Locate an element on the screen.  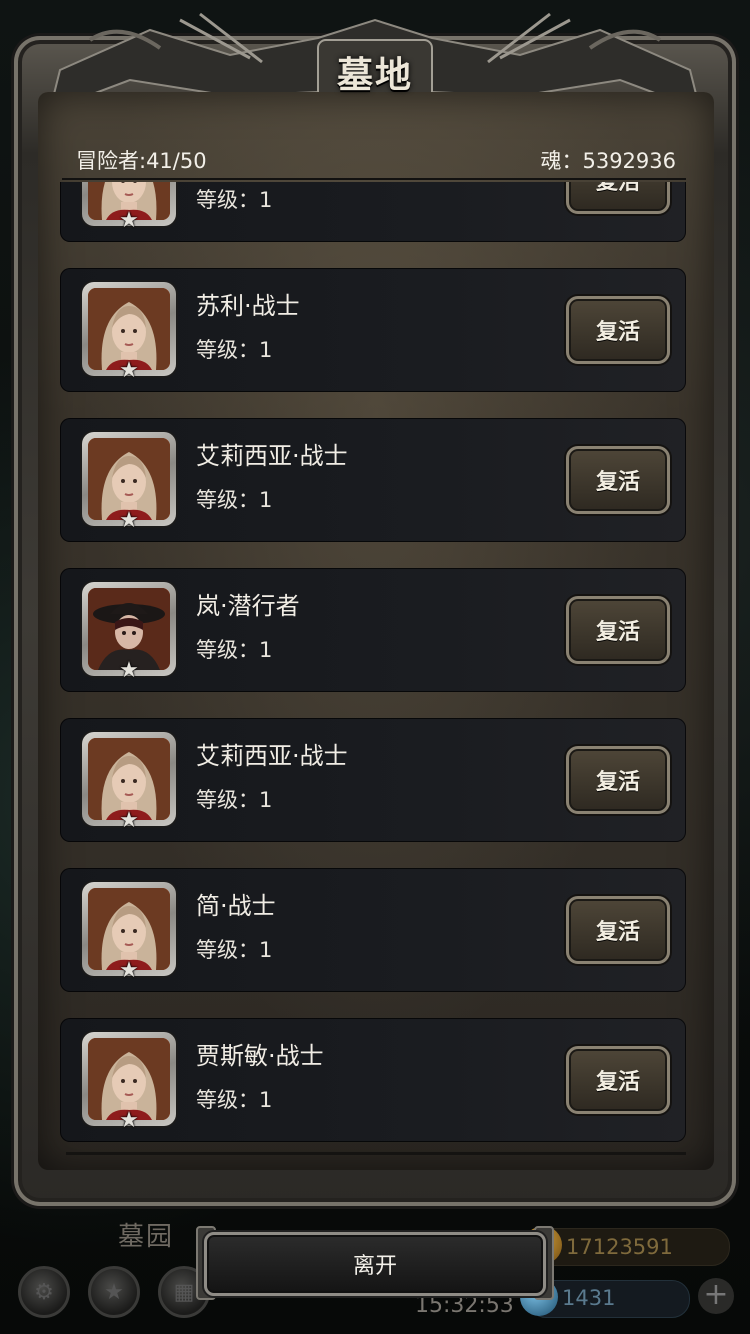
adventurer-card-partial: ★ 等级：1 复活 is located at coordinates (373, 212).